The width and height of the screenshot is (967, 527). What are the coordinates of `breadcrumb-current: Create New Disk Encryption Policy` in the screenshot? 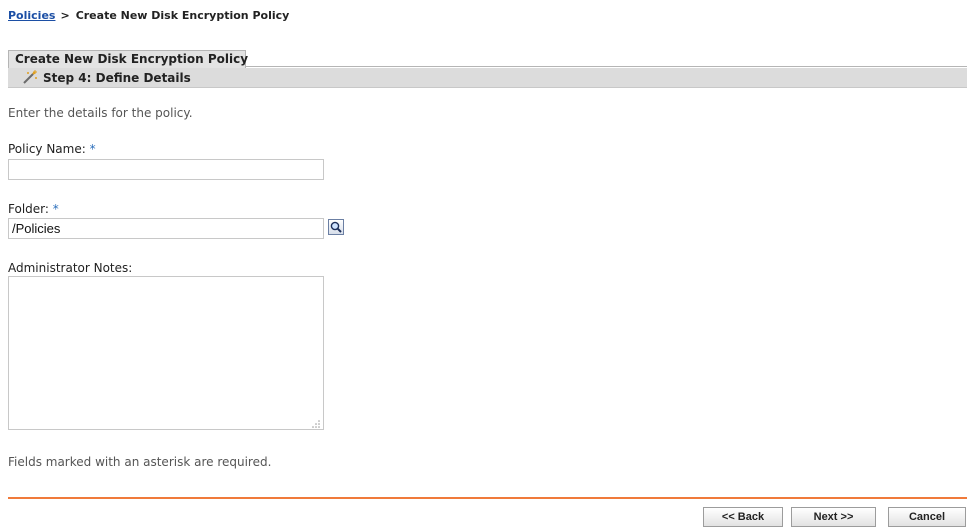 It's located at (182, 15).